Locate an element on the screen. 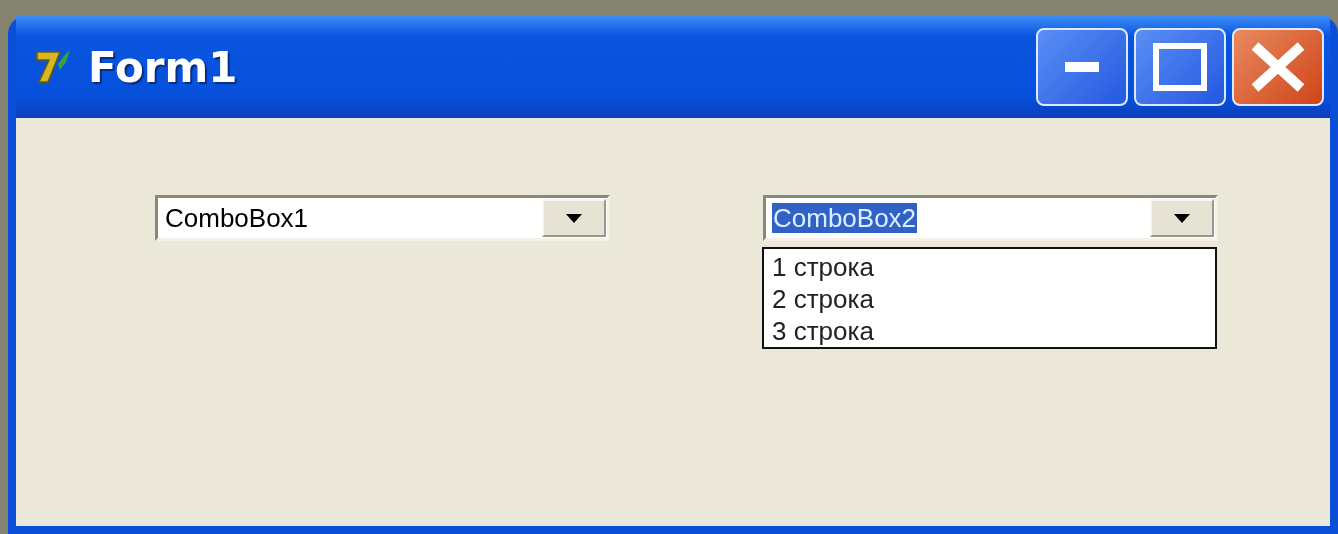  window-title: Form1 is located at coordinates (163, 67).